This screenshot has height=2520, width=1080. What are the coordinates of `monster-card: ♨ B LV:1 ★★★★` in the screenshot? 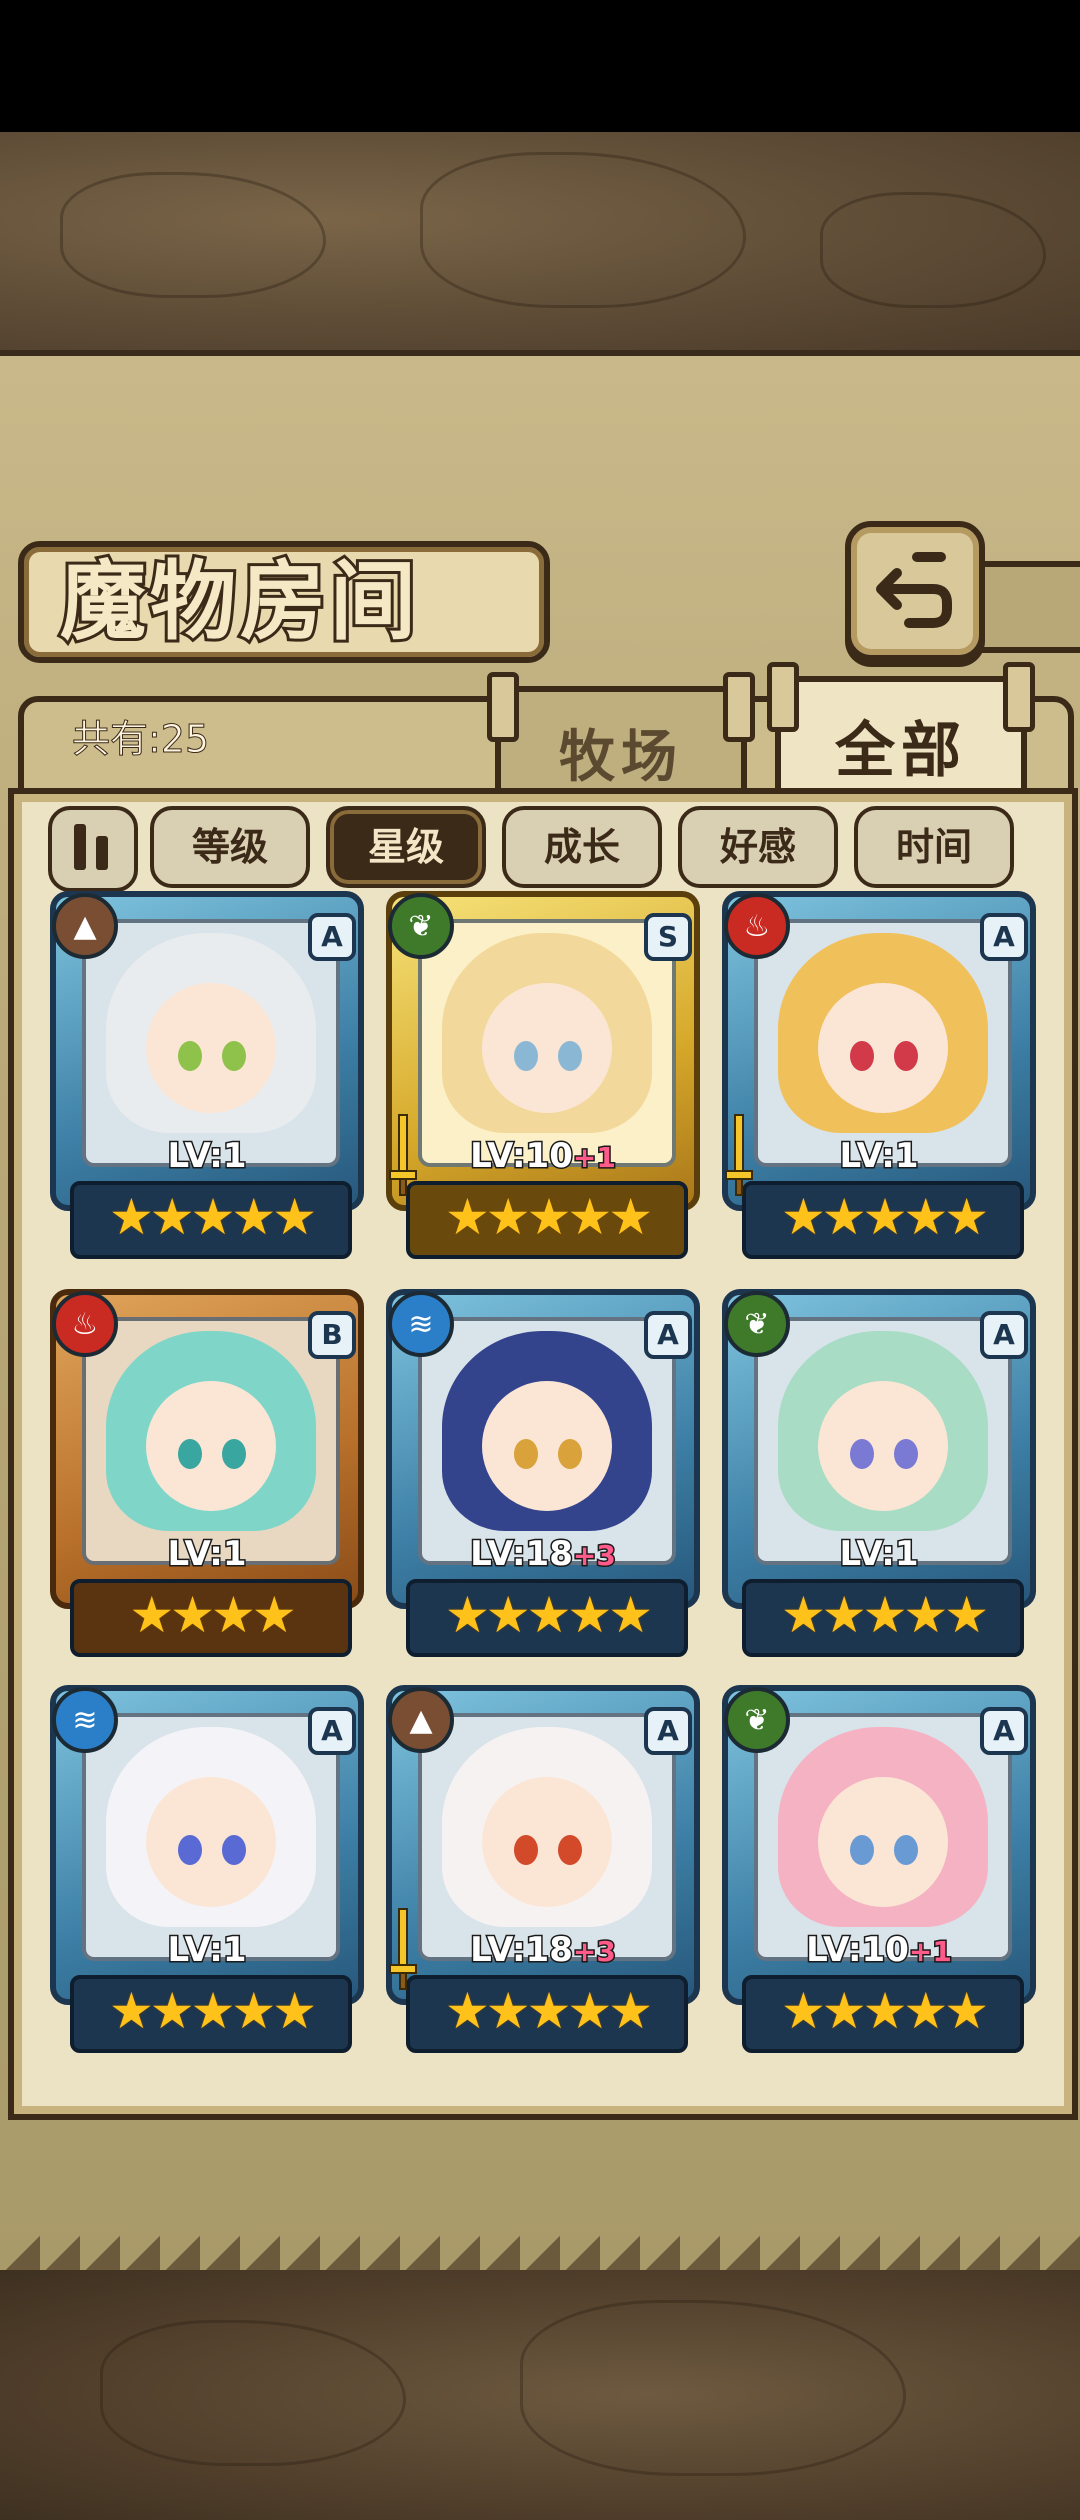 It's located at (207, 1475).